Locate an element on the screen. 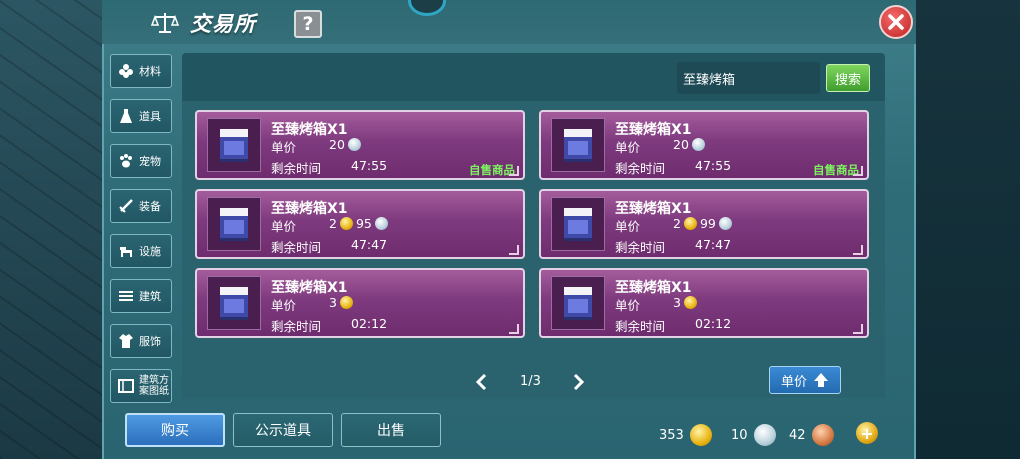 The width and height of the screenshot is (1020, 459). sidebar-item-label: 材料 is located at coordinates (150, 71).